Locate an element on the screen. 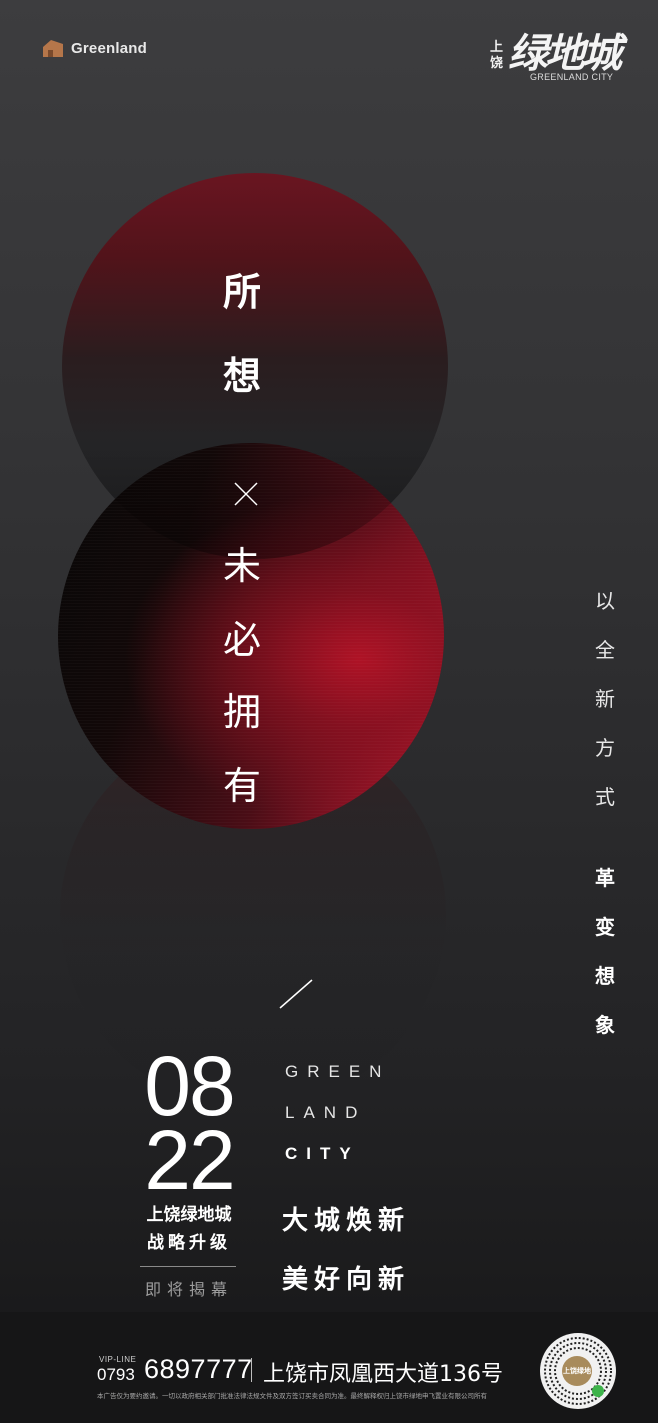  greenland-logo: Greenland is located at coordinates (94, 48).